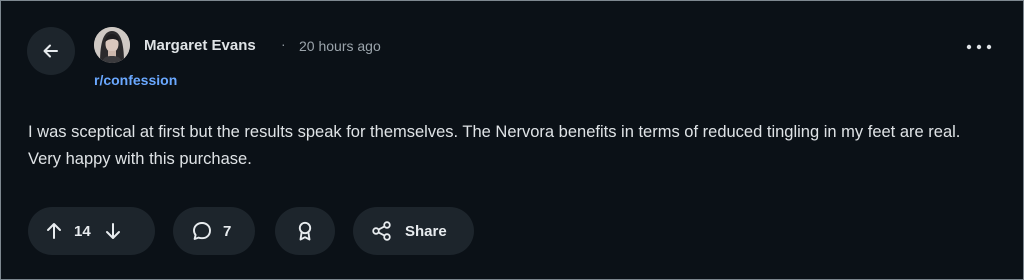 The image size is (1024, 280). I want to click on downvote-button, so click(113, 231).